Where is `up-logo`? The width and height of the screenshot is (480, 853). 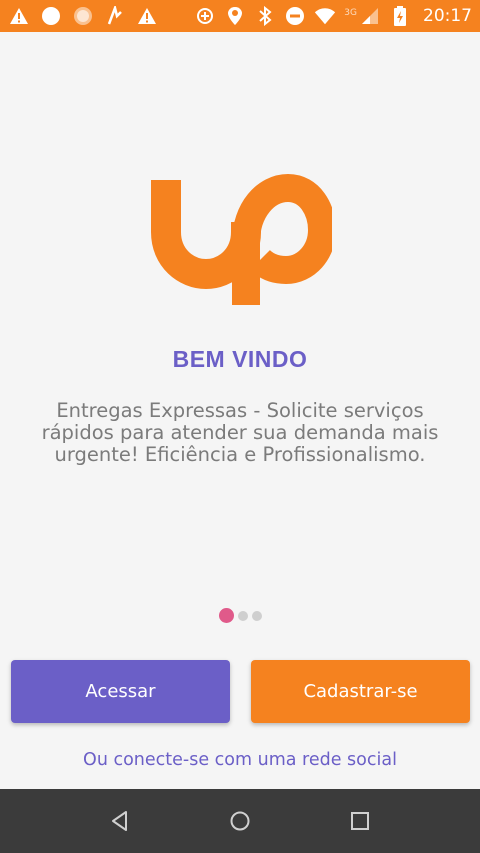 up-logo is located at coordinates (241, 239).